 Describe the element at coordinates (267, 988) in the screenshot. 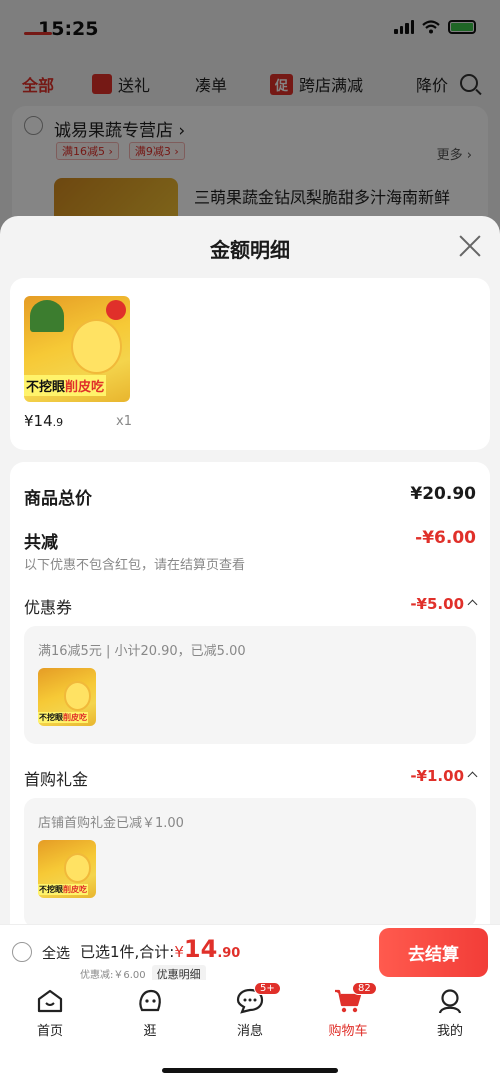

I see `message-badge: 5+` at that location.